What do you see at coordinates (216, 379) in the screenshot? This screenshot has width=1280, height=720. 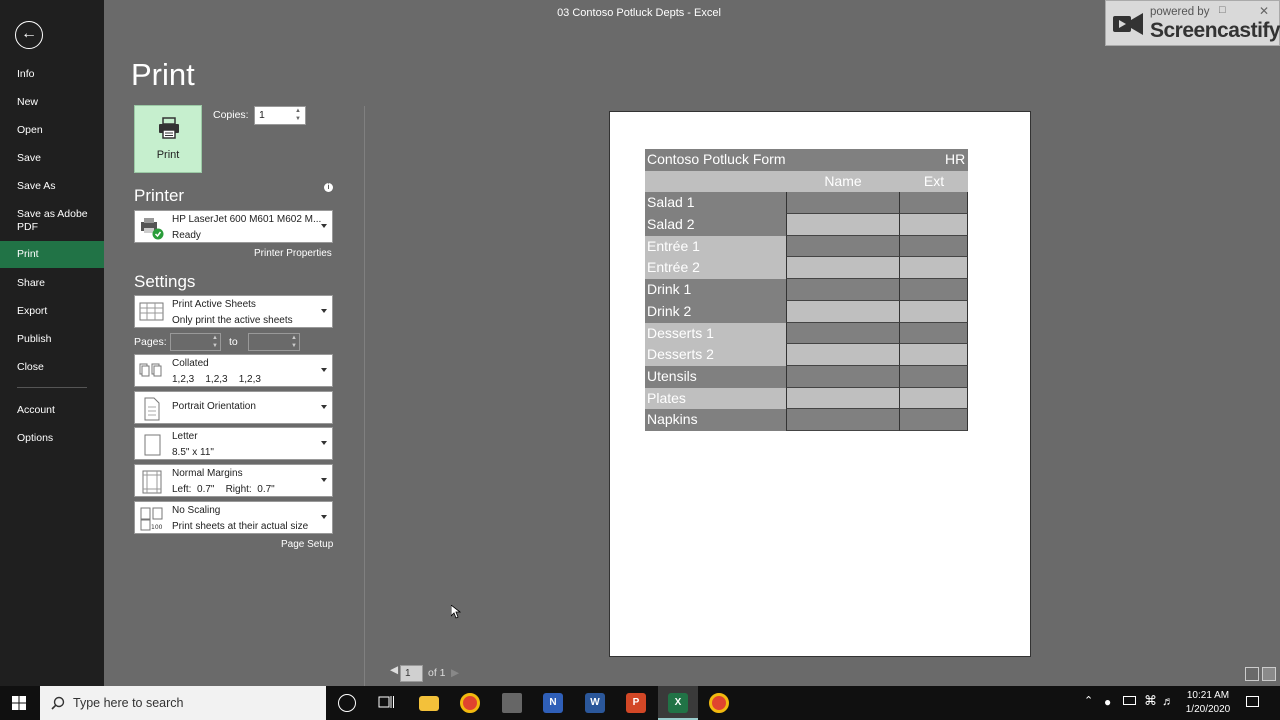 I see `collation-desc: 1,2,3 1,2,3 1,2,3` at bounding box center [216, 379].